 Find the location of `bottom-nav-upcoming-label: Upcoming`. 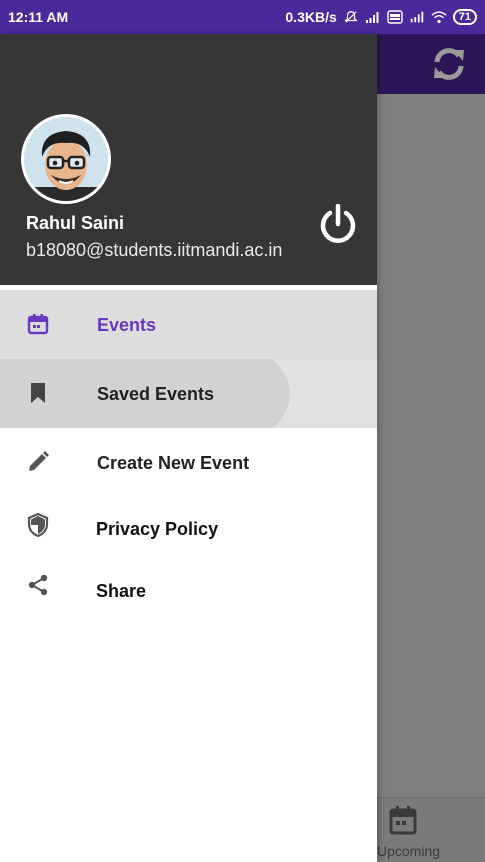

bottom-nav-upcoming-label: Upcoming is located at coordinates (408, 851).